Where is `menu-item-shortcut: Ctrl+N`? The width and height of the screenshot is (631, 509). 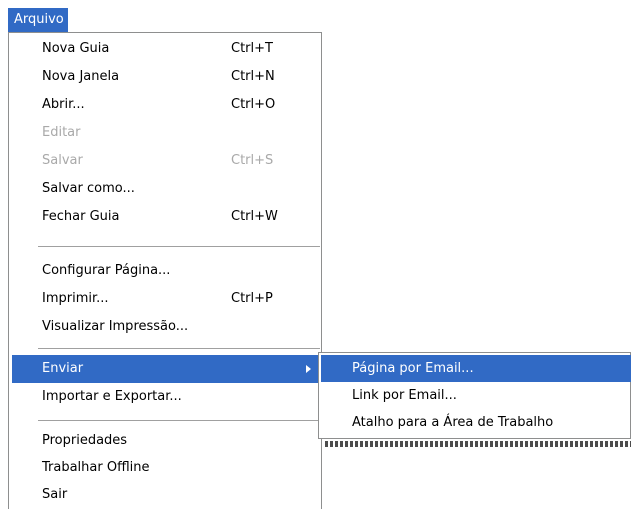 menu-item-shortcut: Ctrl+N is located at coordinates (253, 76).